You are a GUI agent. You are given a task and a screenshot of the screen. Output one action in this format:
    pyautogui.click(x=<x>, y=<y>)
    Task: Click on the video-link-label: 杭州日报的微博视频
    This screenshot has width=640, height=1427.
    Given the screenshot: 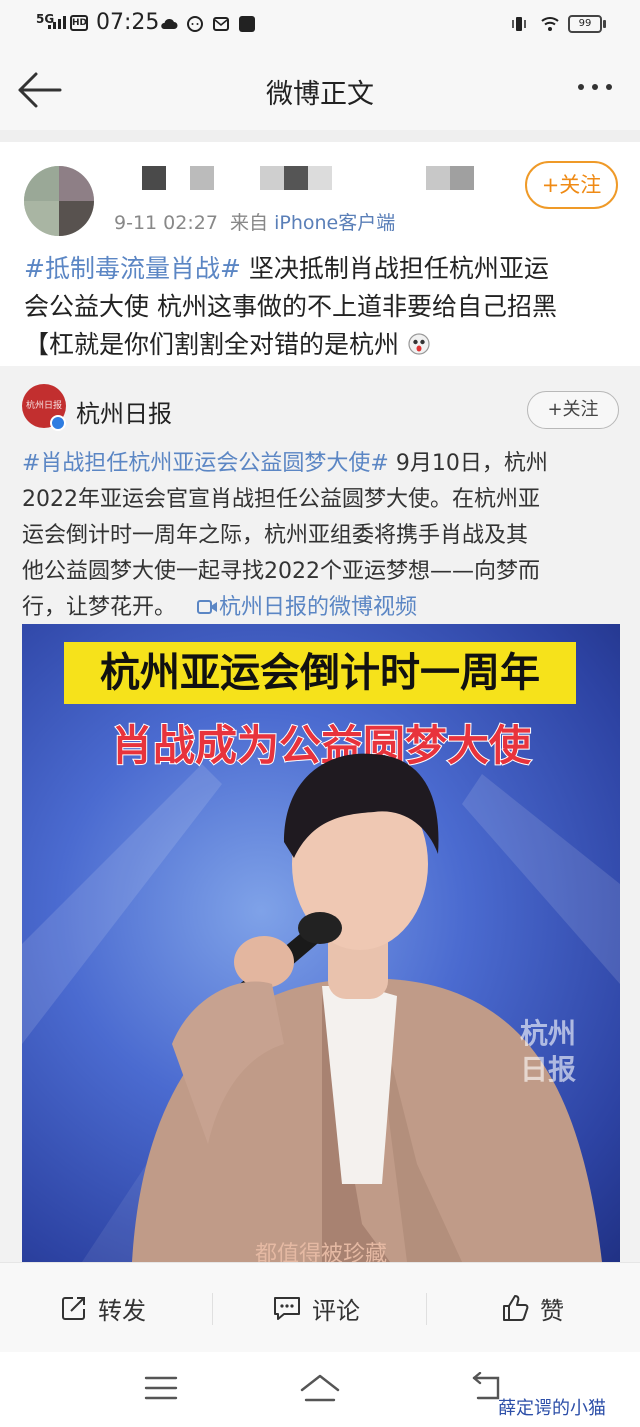 What is the action you would take?
    pyautogui.click(x=318, y=607)
    